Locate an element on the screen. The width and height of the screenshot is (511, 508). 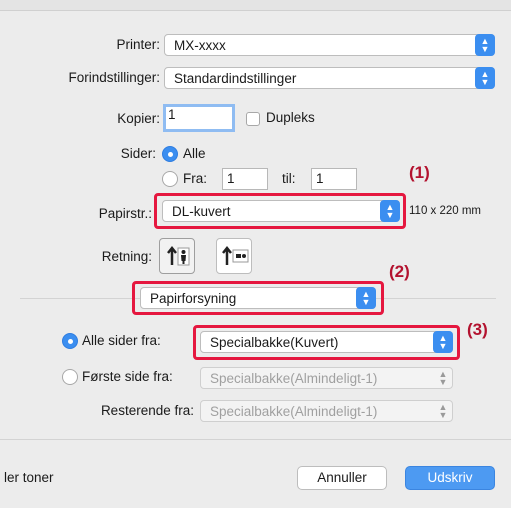
landscape-orientation-icon is located at coordinates (235, 255).